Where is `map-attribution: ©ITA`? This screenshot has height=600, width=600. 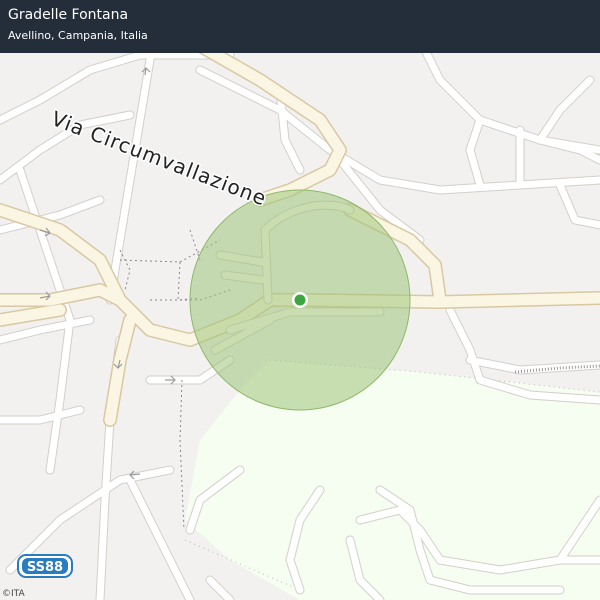 map-attribution: ©ITA is located at coordinates (13, 594).